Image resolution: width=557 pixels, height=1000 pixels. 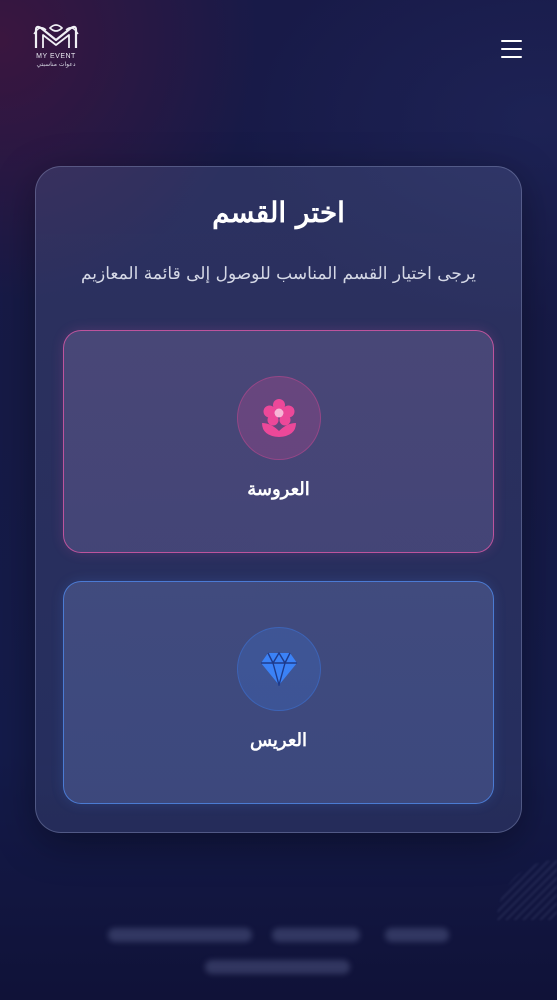 I want to click on menu-button, so click(x=513, y=49).